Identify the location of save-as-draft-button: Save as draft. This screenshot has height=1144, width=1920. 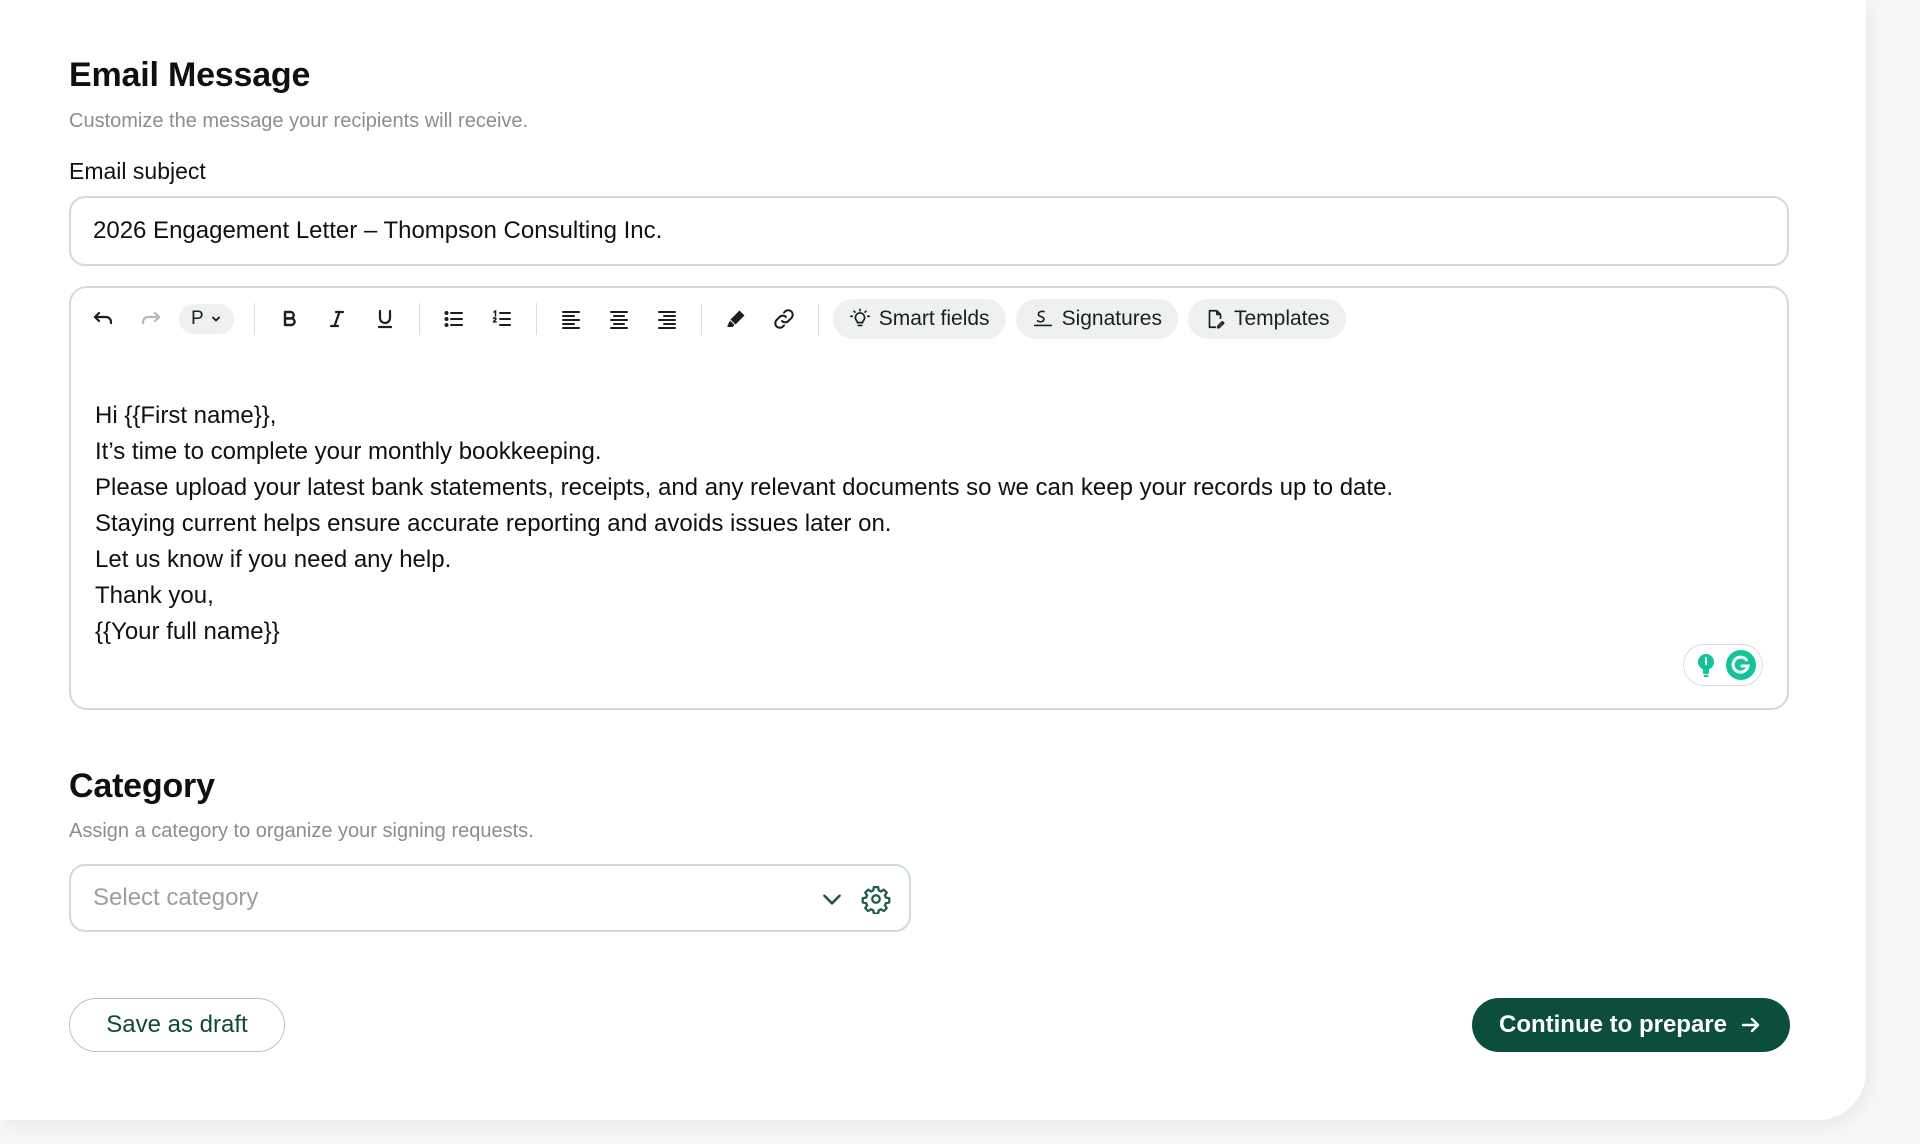
(177, 1025).